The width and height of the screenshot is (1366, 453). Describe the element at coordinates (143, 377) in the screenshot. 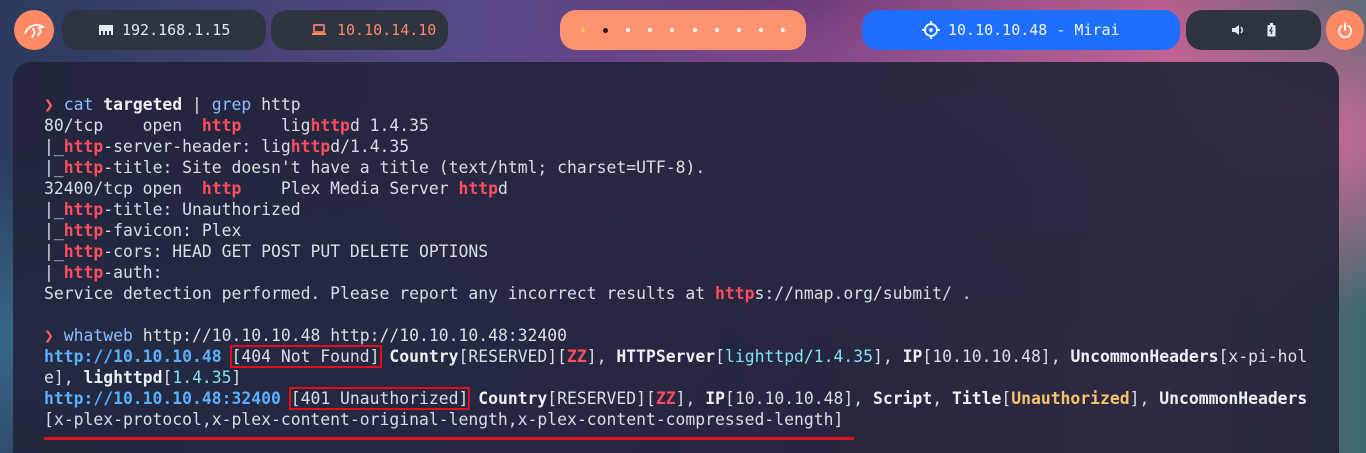

I see `whatweb-result-line: e], lighttpd[1.4.35]` at that location.